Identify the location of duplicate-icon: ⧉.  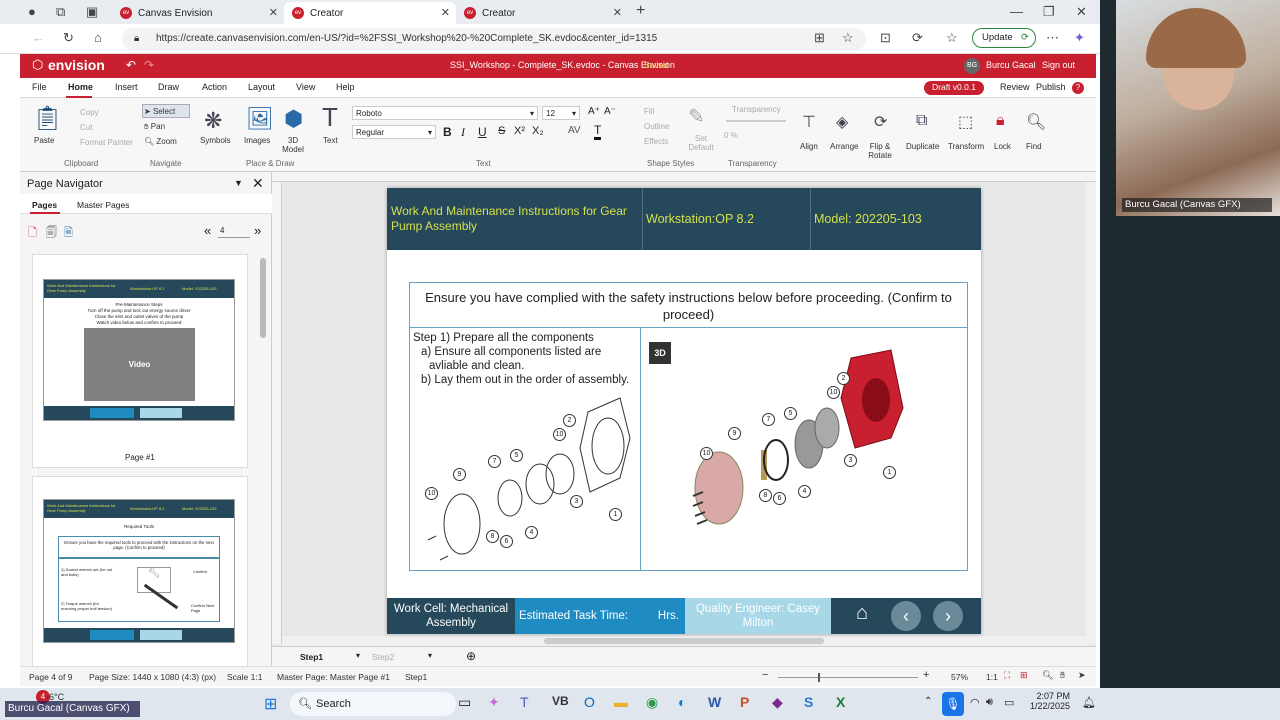
(921, 121).